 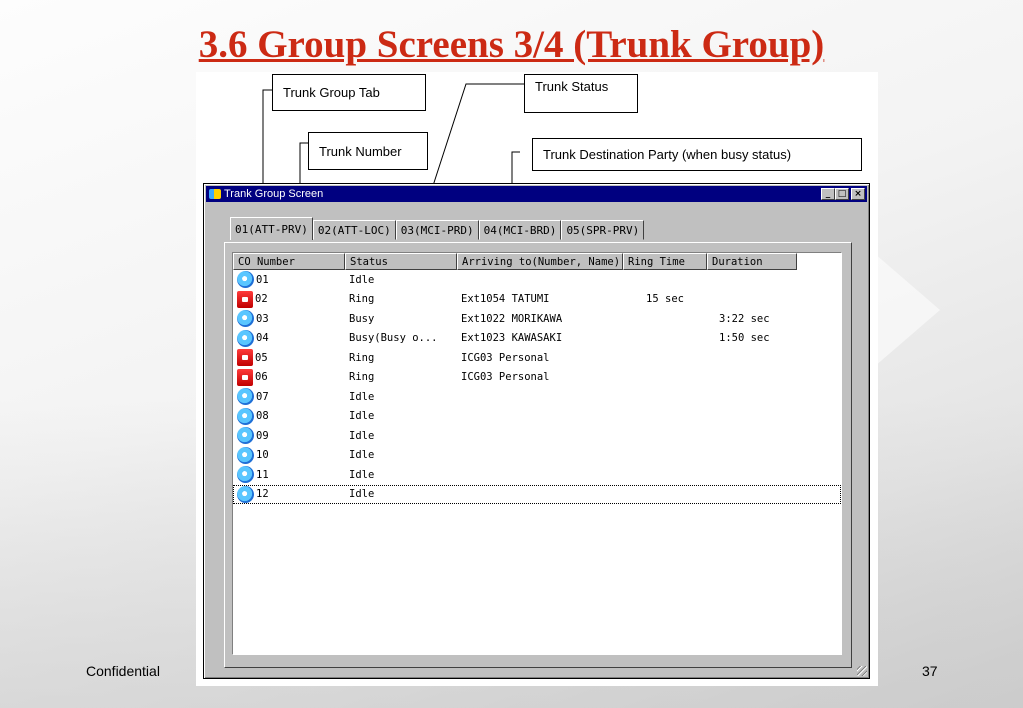 I want to click on co-number: 03, so click(x=262, y=318).